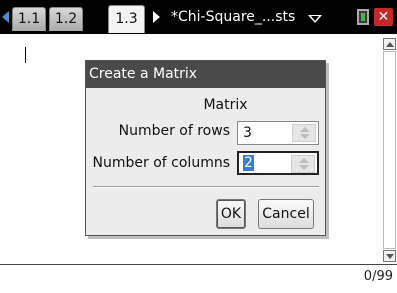  Describe the element at coordinates (363, 17) in the screenshot. I see `battery-icon` at that location.